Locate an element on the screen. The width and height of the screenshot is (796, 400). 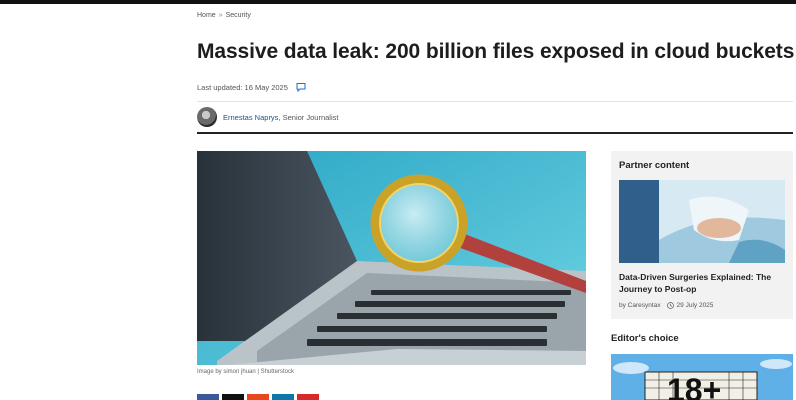
partner-date: 29 July 2025 is located at coordinates (695, 305).